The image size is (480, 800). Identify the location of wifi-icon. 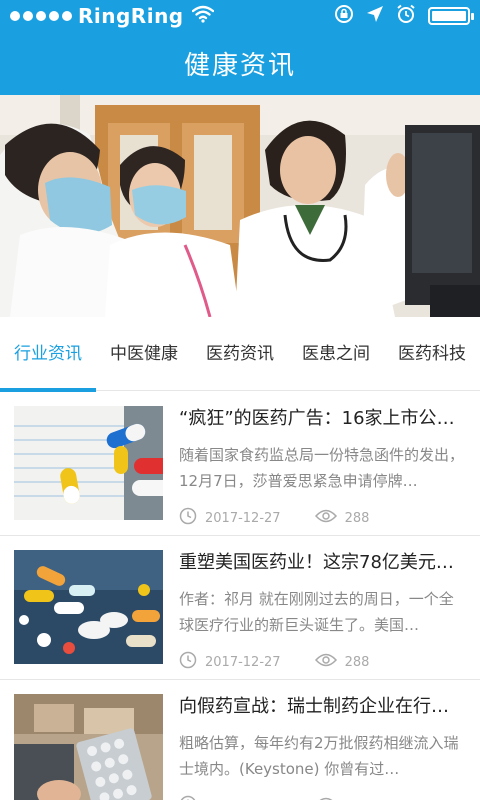
(202, 16).